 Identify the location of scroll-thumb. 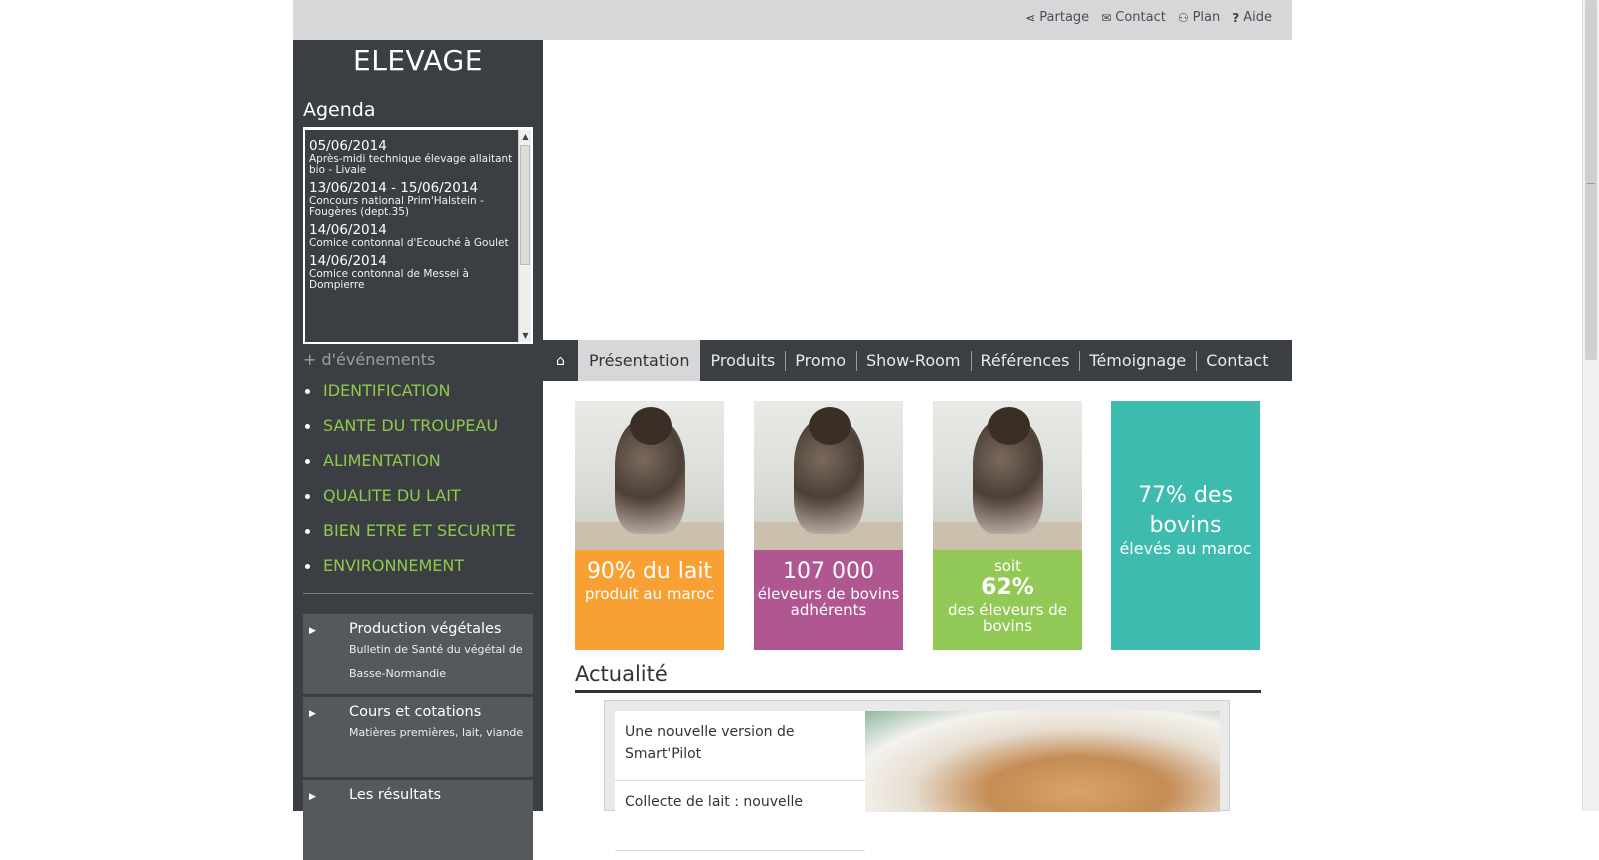
(525, 205).